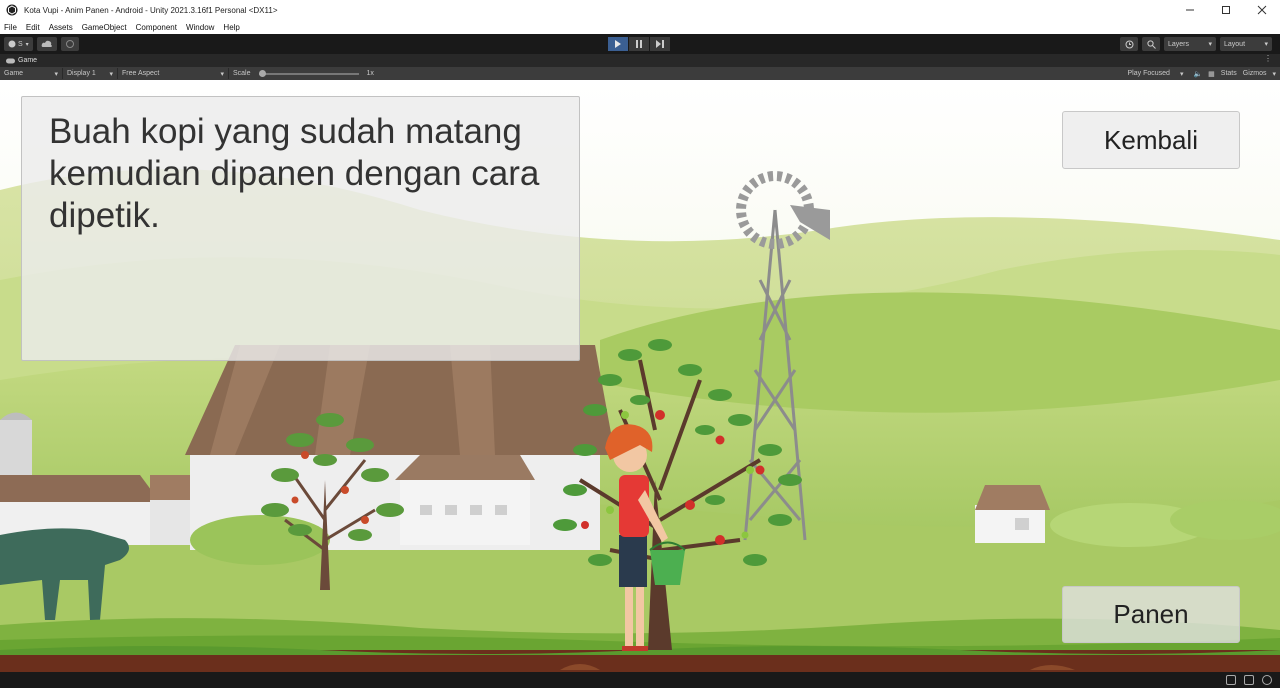 The width and height of the screenshot is (1280, 688). What do you see at coordinates (262, 73) in the screenshot?
I see `scale-slider-handle` at bounding box center [262, 73].